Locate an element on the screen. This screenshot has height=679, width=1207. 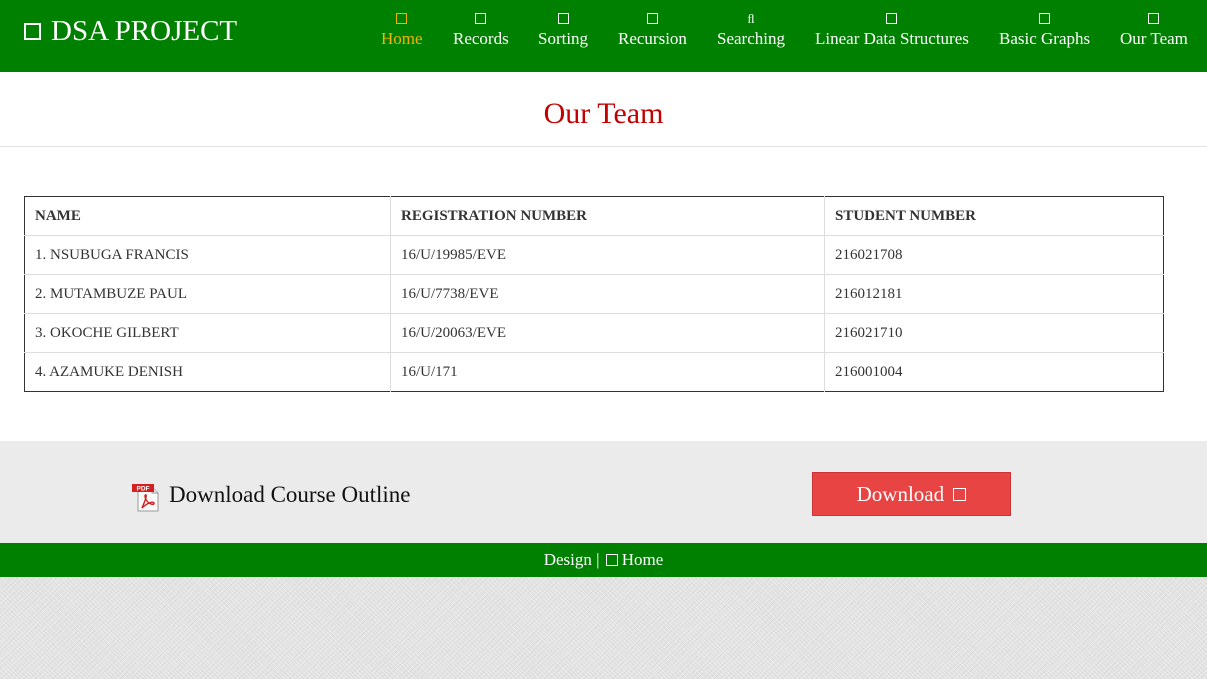
column-header-registration-number: REGISTRATION NUMBER is located at coordinates (607, 216).